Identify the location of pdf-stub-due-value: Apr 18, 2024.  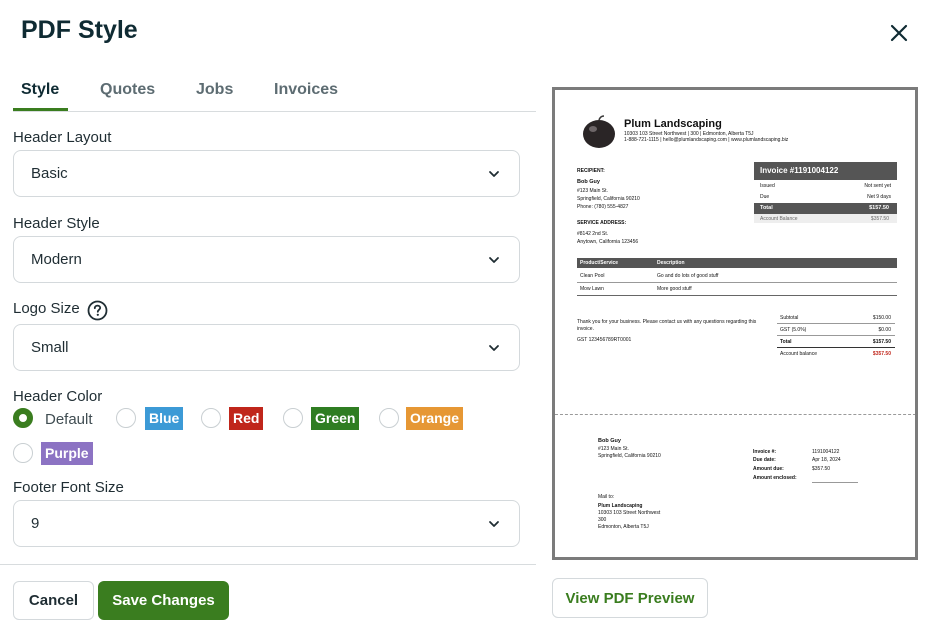
(826, 460).